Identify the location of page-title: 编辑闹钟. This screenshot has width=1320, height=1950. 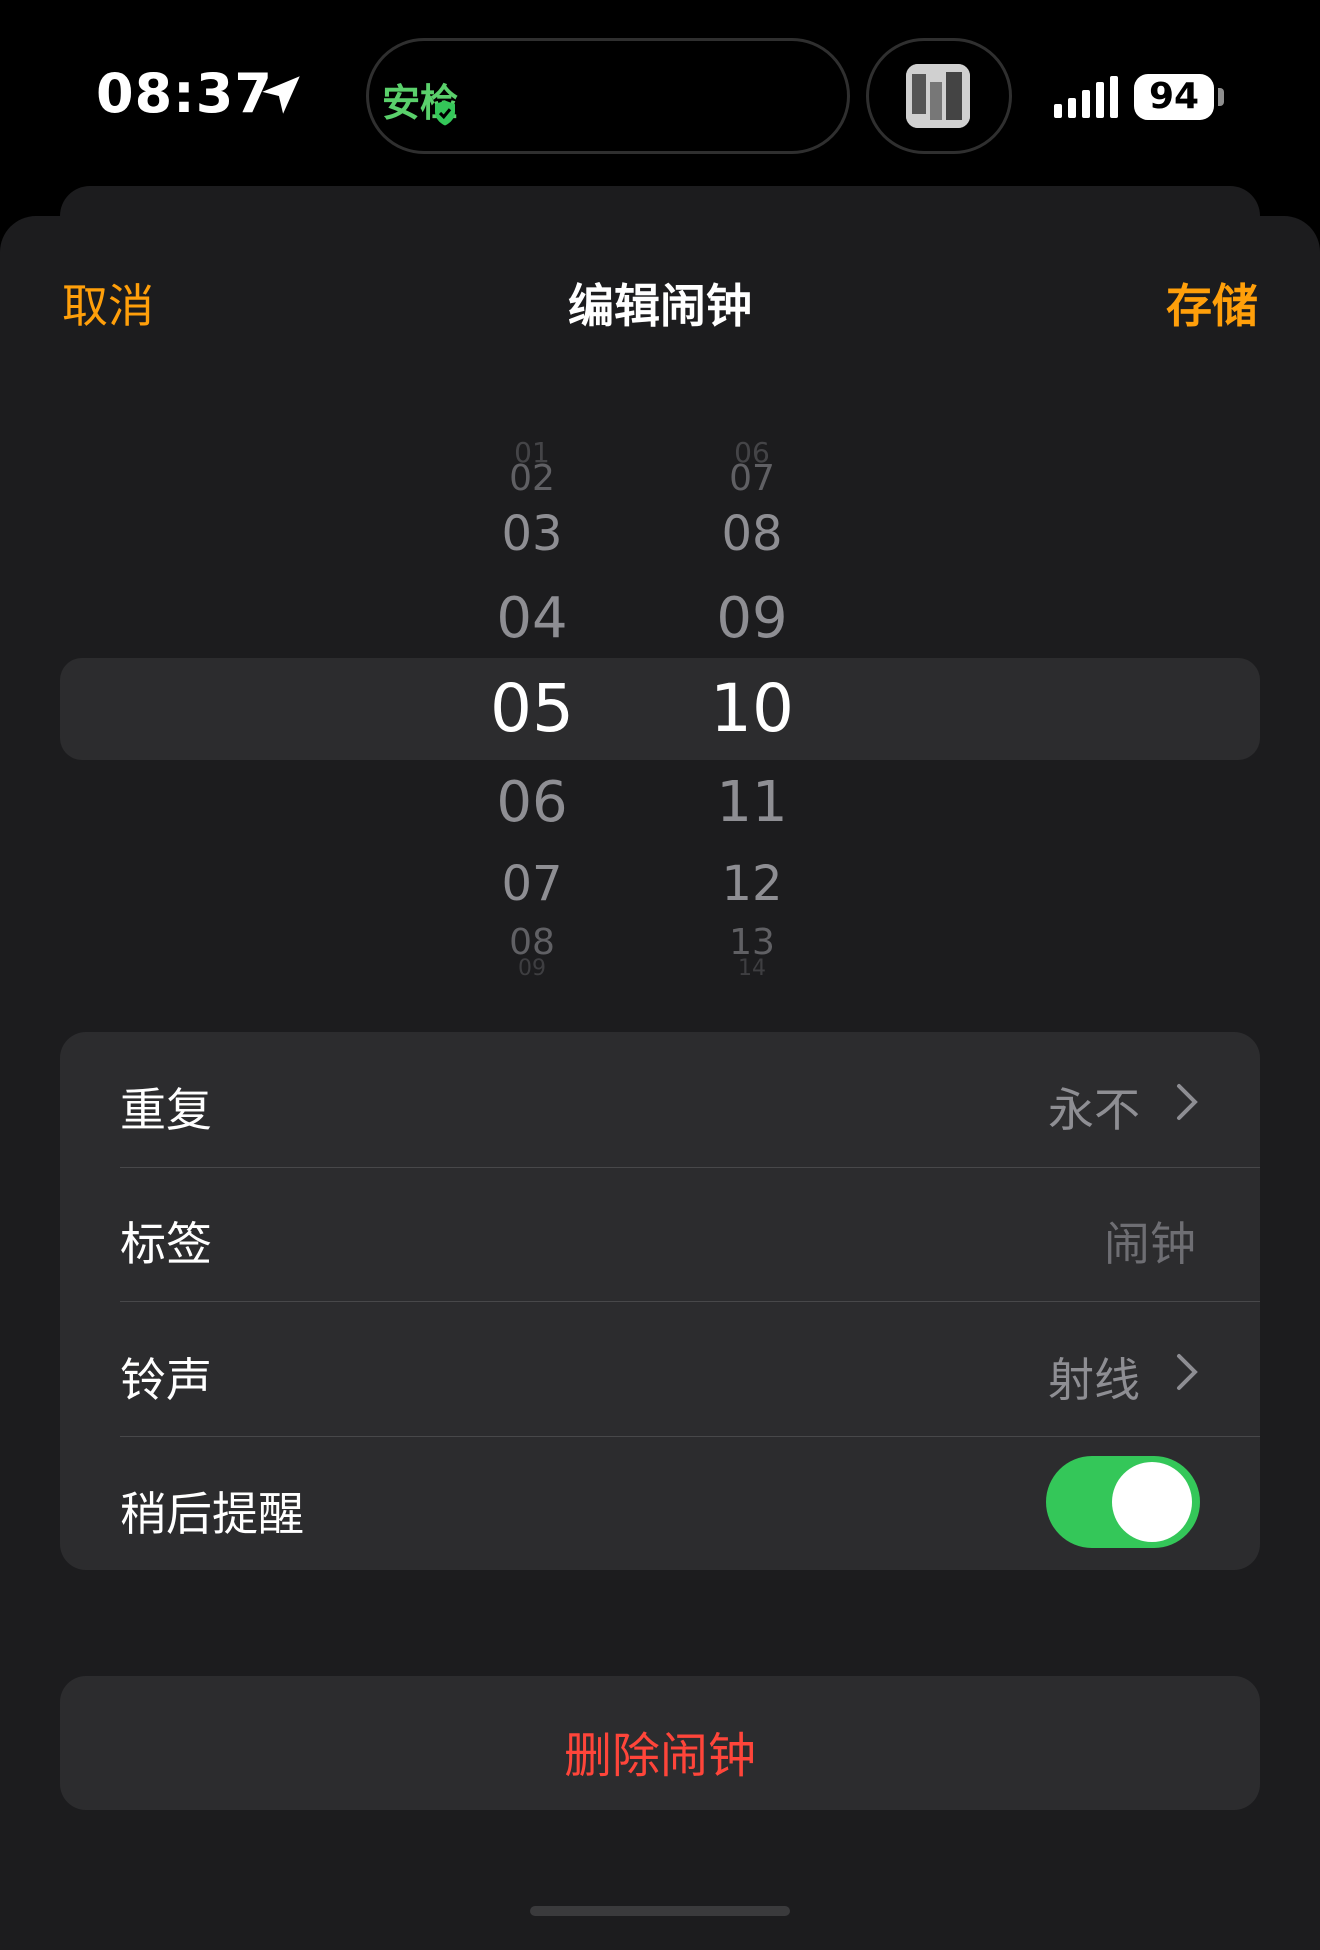
(660, 306).